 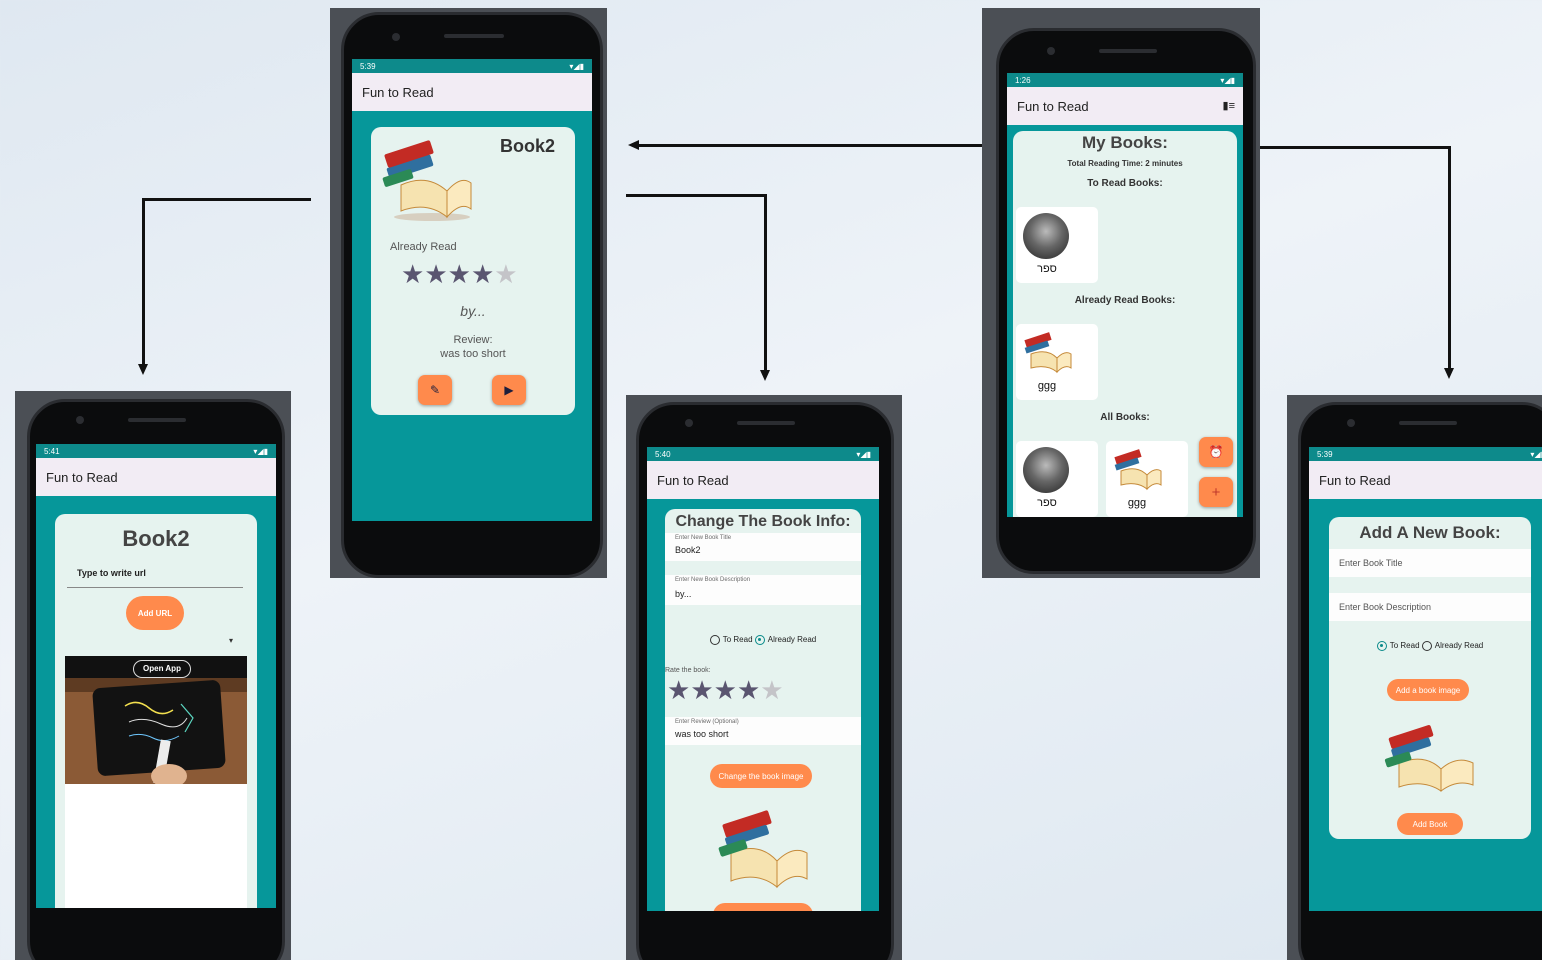 I want to click on review-value: was too short, so click(x=702, y=734).